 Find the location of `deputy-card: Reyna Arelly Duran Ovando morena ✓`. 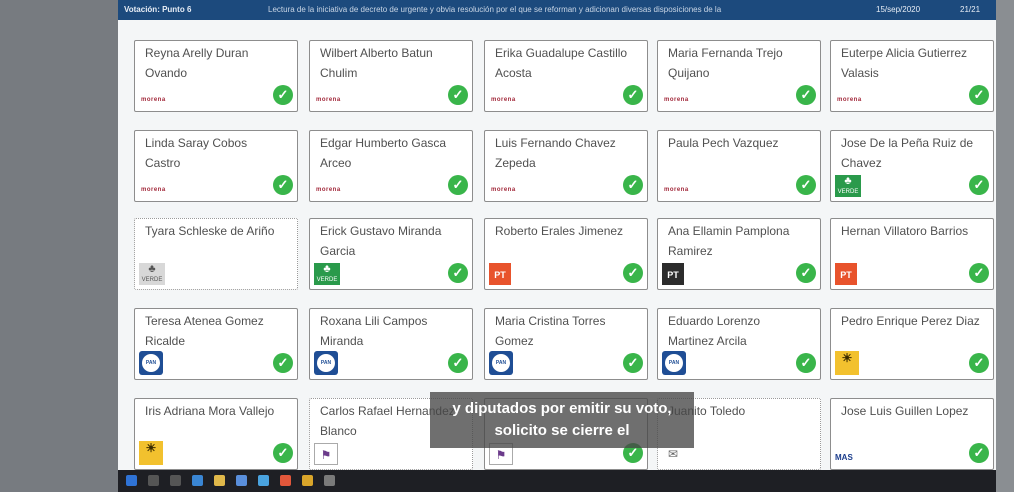

deputy-card: Reyna Arelly Duran Ovando morena ✓ is located at coordinates (216, 76).